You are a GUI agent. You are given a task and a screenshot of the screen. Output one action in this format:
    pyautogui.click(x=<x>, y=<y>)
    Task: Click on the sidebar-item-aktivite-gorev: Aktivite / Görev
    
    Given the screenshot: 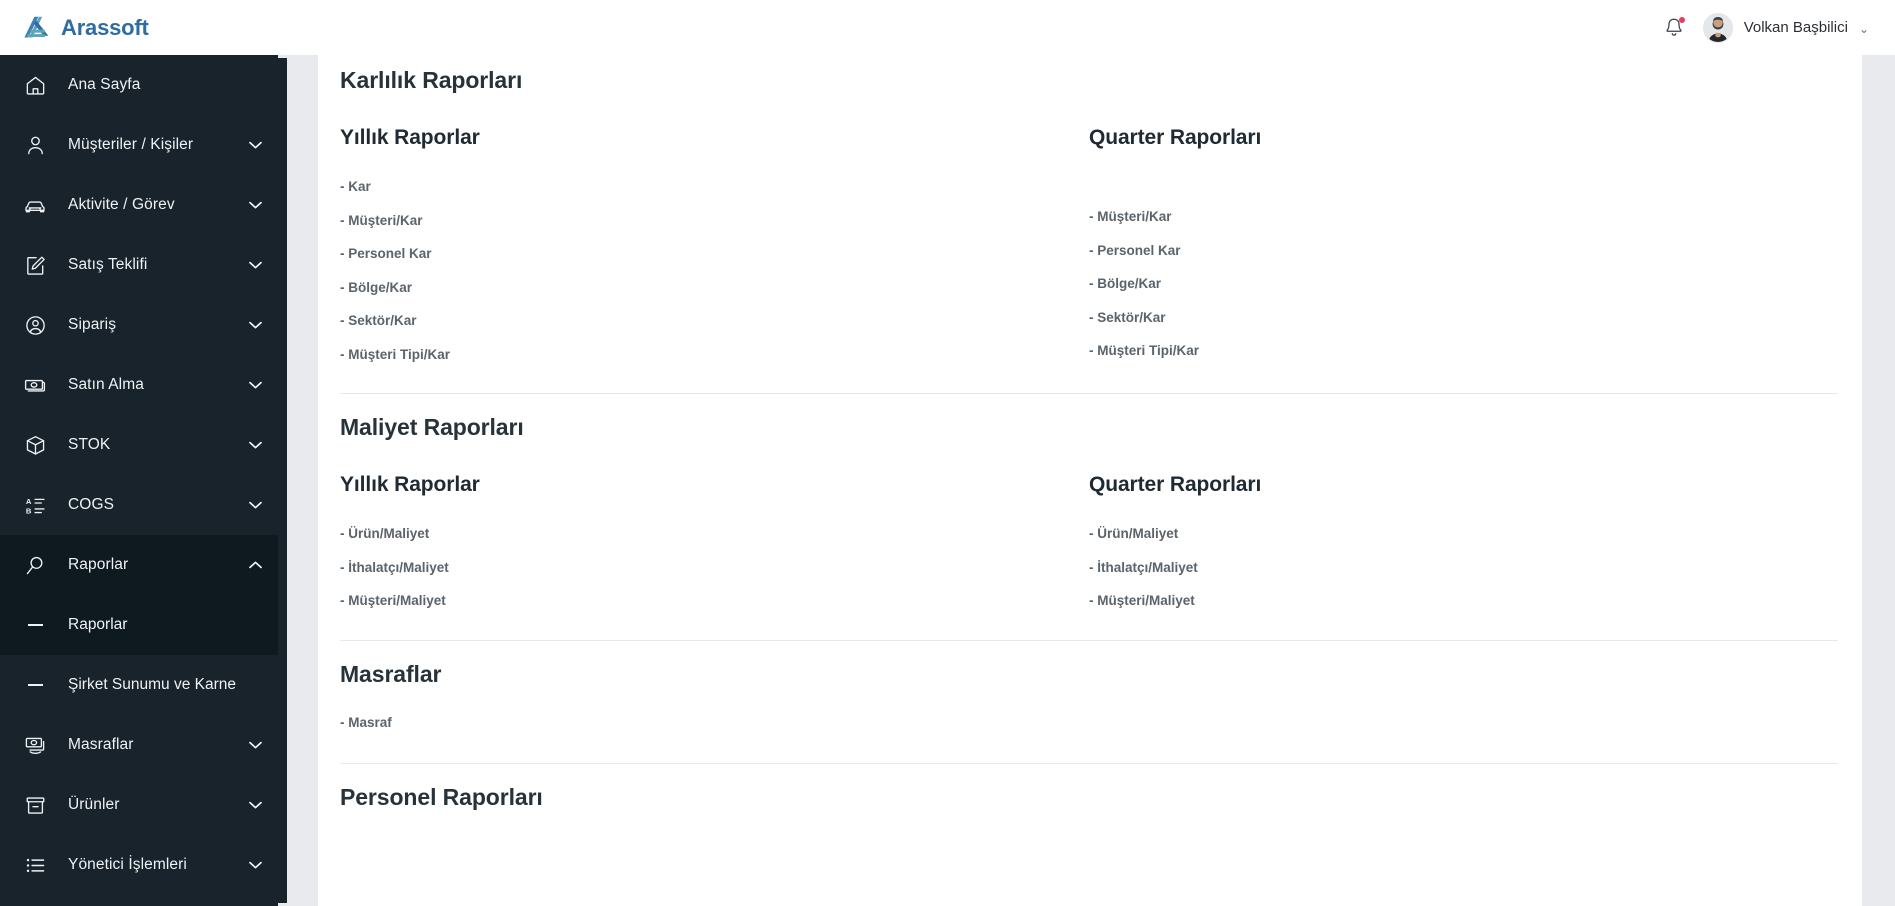 What is the action you would take?
    pyautogui.click(x=139, y=205)
    